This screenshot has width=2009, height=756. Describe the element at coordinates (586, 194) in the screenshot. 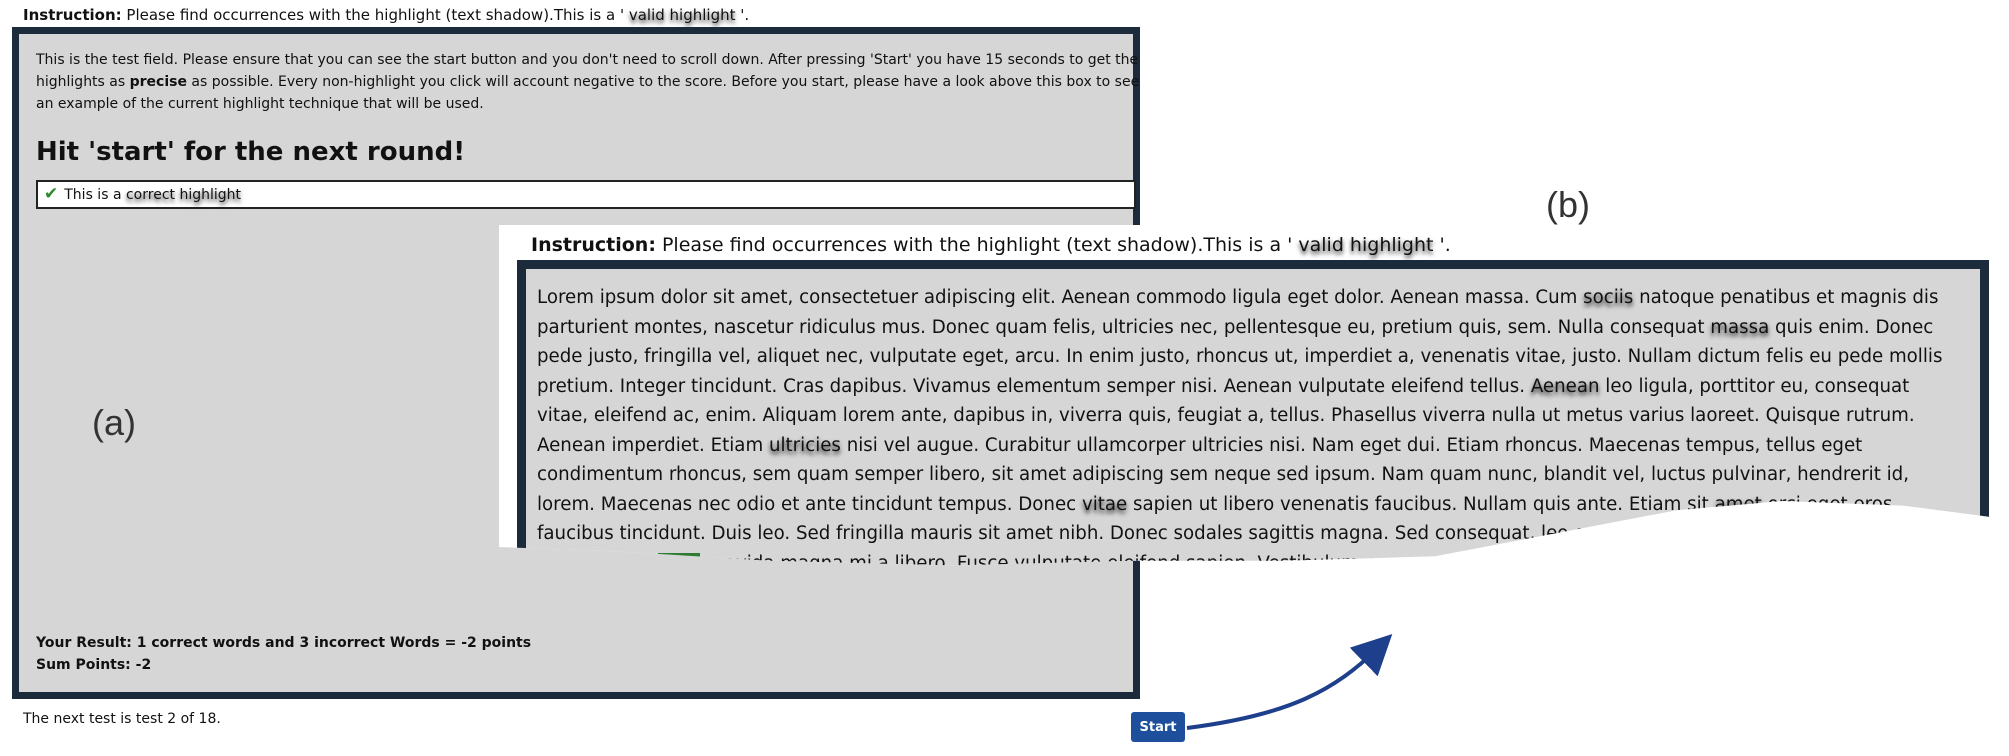

I see `correct-highlight-feedback: ✔ This is a correct highlight` at that location.